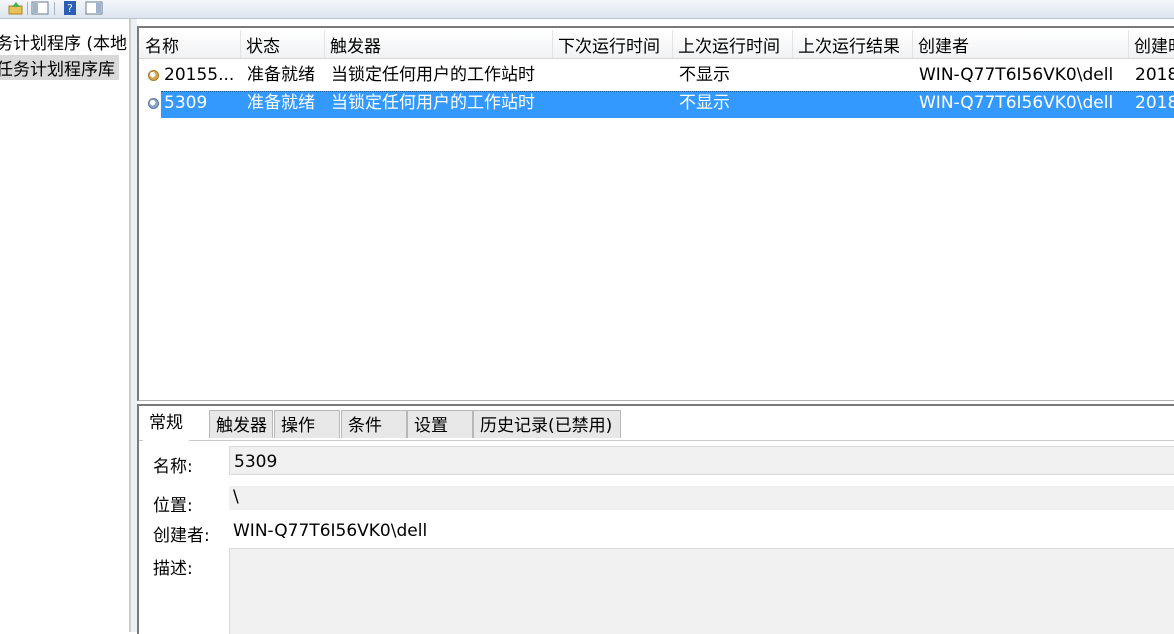  I want to click on show-hide-tree-icon, so click(40, 8).